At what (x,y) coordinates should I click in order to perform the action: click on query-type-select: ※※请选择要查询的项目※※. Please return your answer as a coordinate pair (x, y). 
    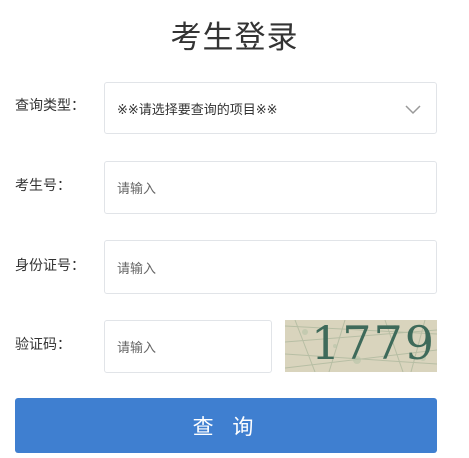
    Looking at the image, I should click on (270, 108).